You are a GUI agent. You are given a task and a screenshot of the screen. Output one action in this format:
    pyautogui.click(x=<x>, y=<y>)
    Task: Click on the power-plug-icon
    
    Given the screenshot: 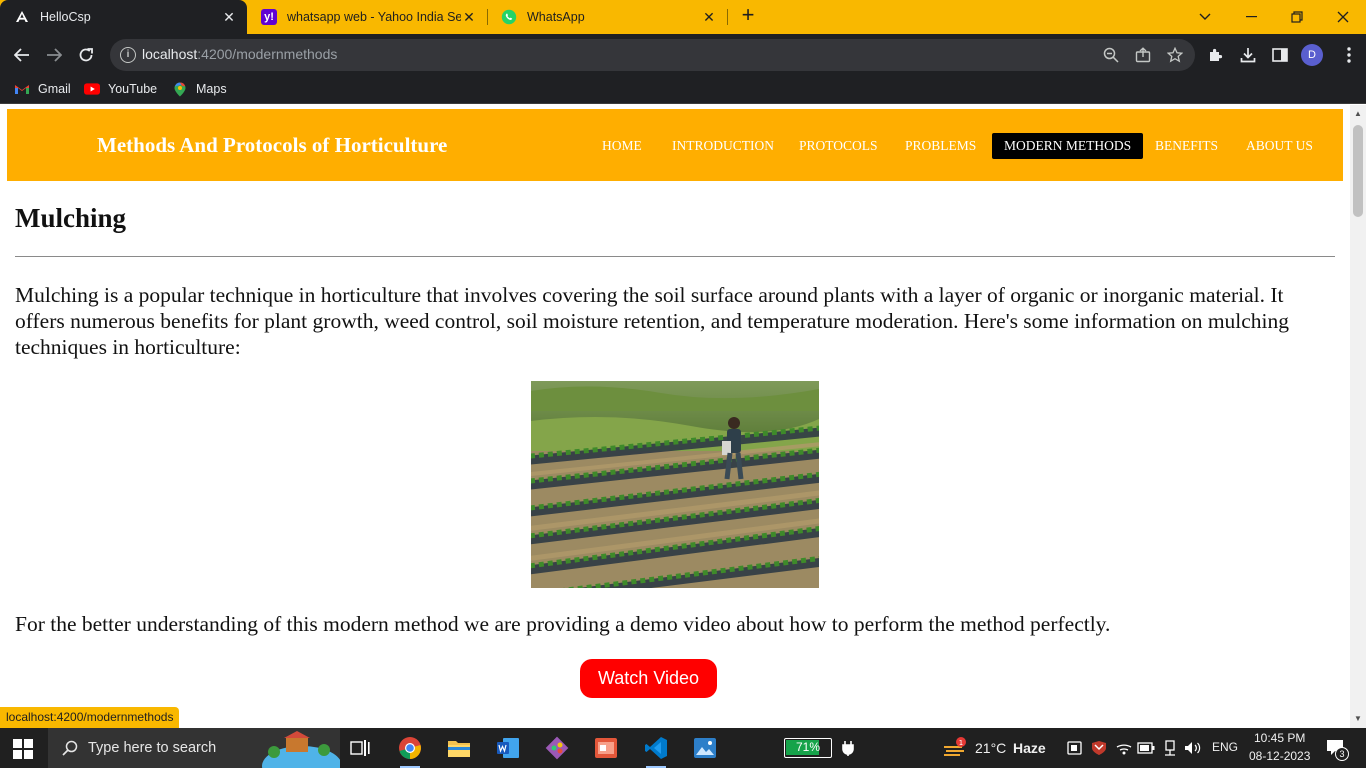 What is the action you would take?
    pyautogui.click(x=848, y=748)
    